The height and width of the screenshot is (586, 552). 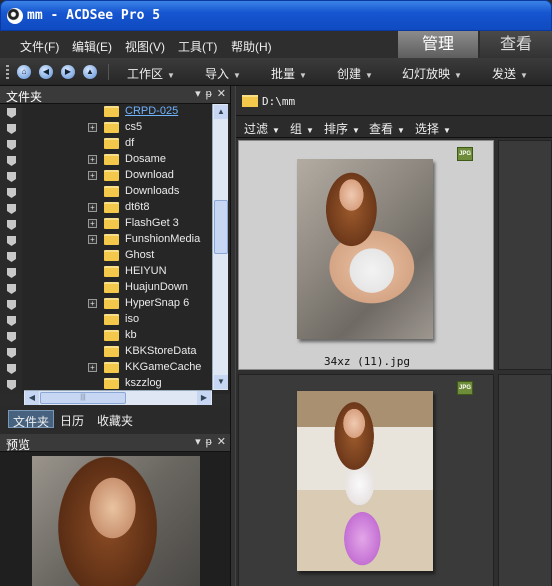 What do you see at coordinates (106, 224) in the screenshot?
I see `tree-item: + FlashGet 3` at bounding box center [106, 224].